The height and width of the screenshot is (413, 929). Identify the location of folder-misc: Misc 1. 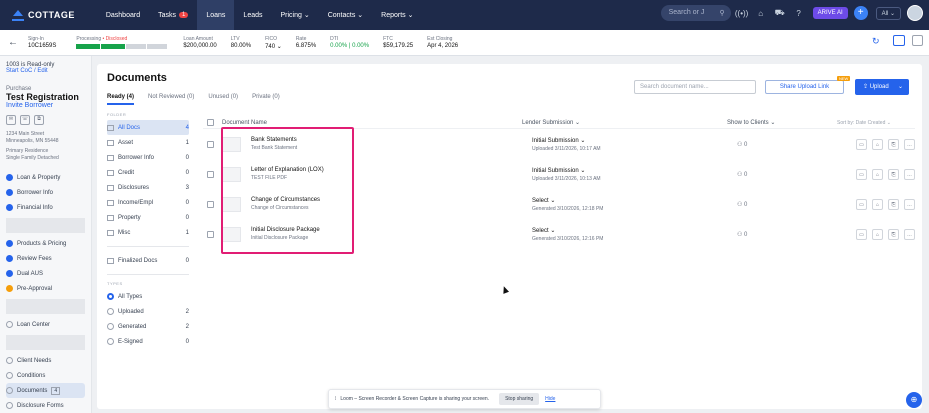
(148, 232).